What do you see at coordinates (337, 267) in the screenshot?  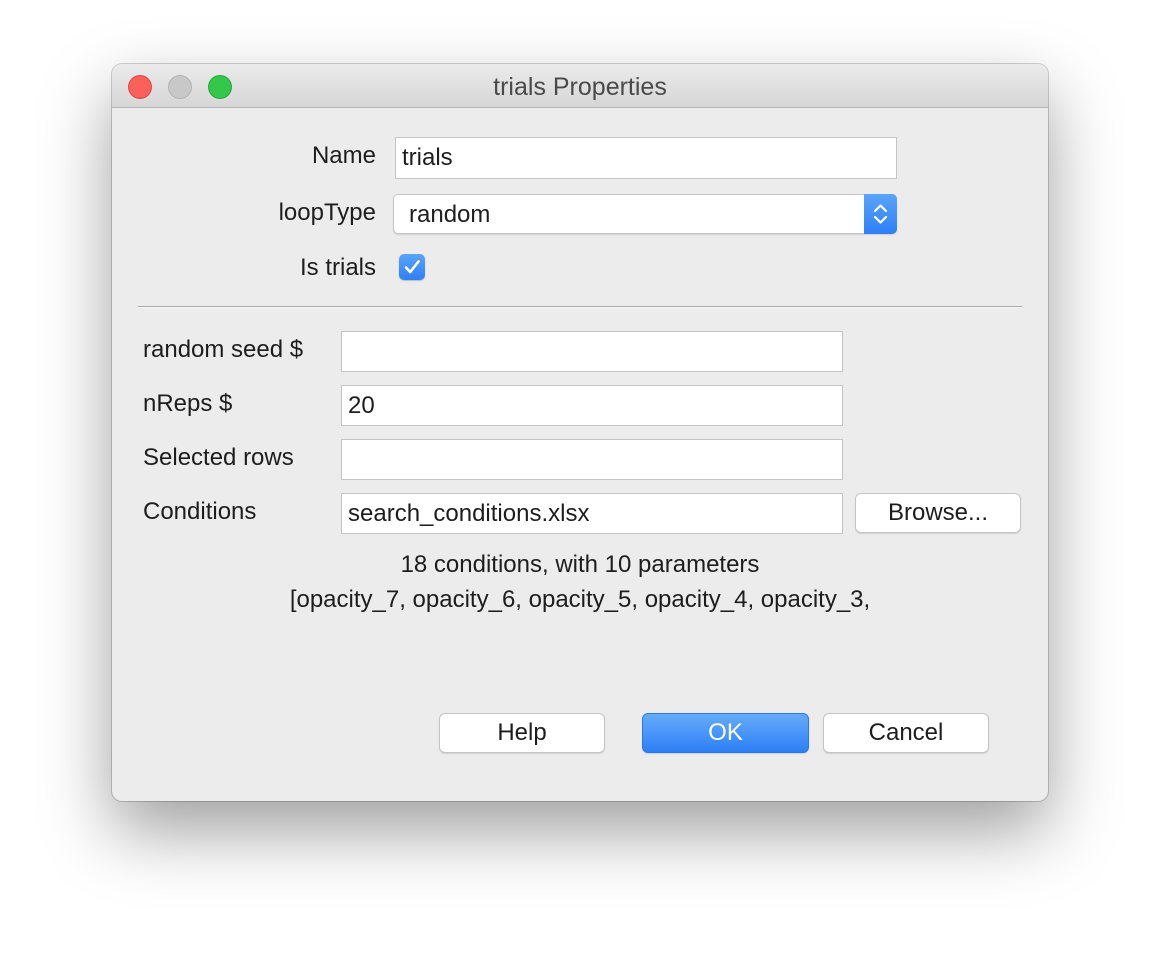 I see `istrials-label: Is trials` at bounding box center [337, 267].